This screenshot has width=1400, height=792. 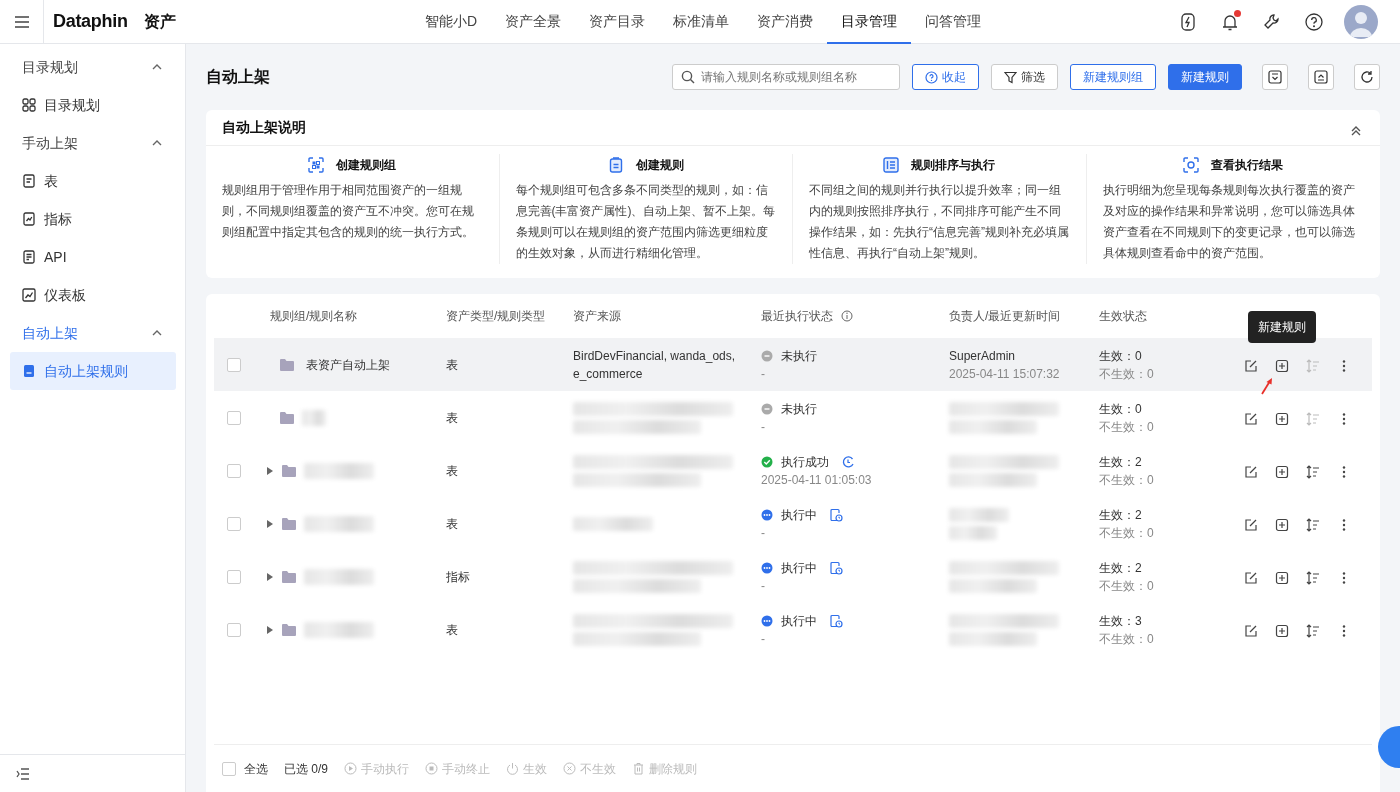 I want to click on search-icon, so click(x=688, y=77).